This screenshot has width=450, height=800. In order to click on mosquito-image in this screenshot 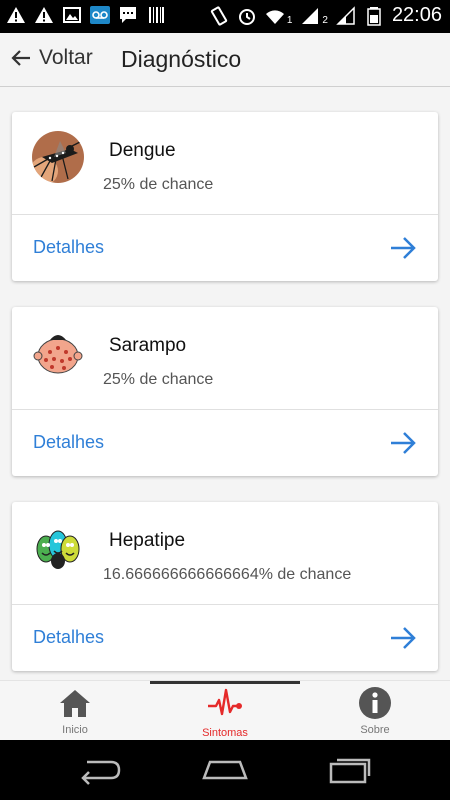, I will do `click(58, 157)`.